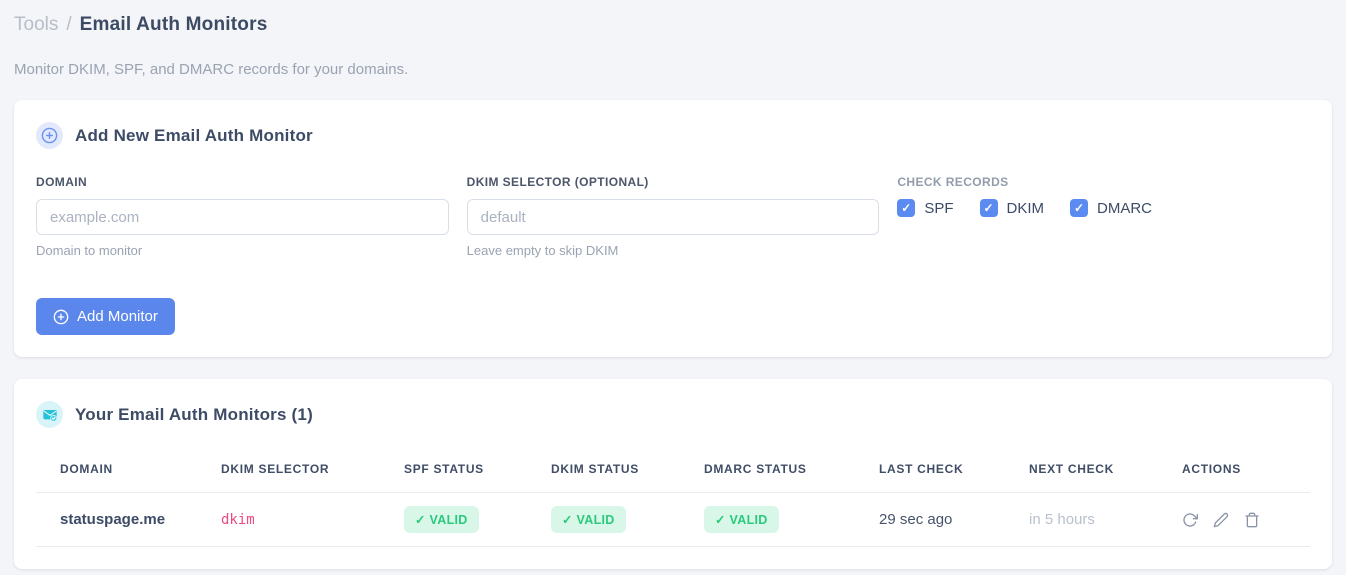 The width and height of the screenshot is (1346, 575). What do you see at coordinates (1072, 469) in the screenshot?
I see `header-next-check: NEXT CHECK` at bounding box center [1072, 469].